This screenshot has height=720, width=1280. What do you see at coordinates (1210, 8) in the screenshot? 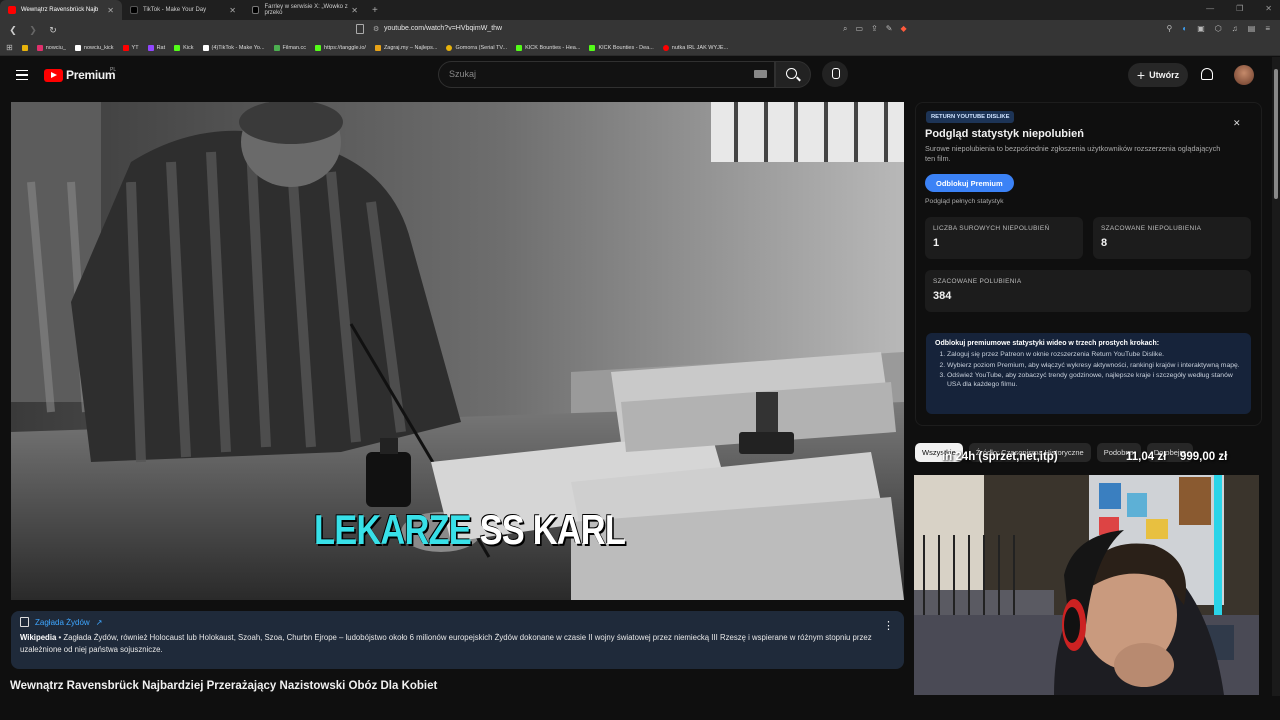
I see `minimize-icon: —` at bounding box center [1210, 8].